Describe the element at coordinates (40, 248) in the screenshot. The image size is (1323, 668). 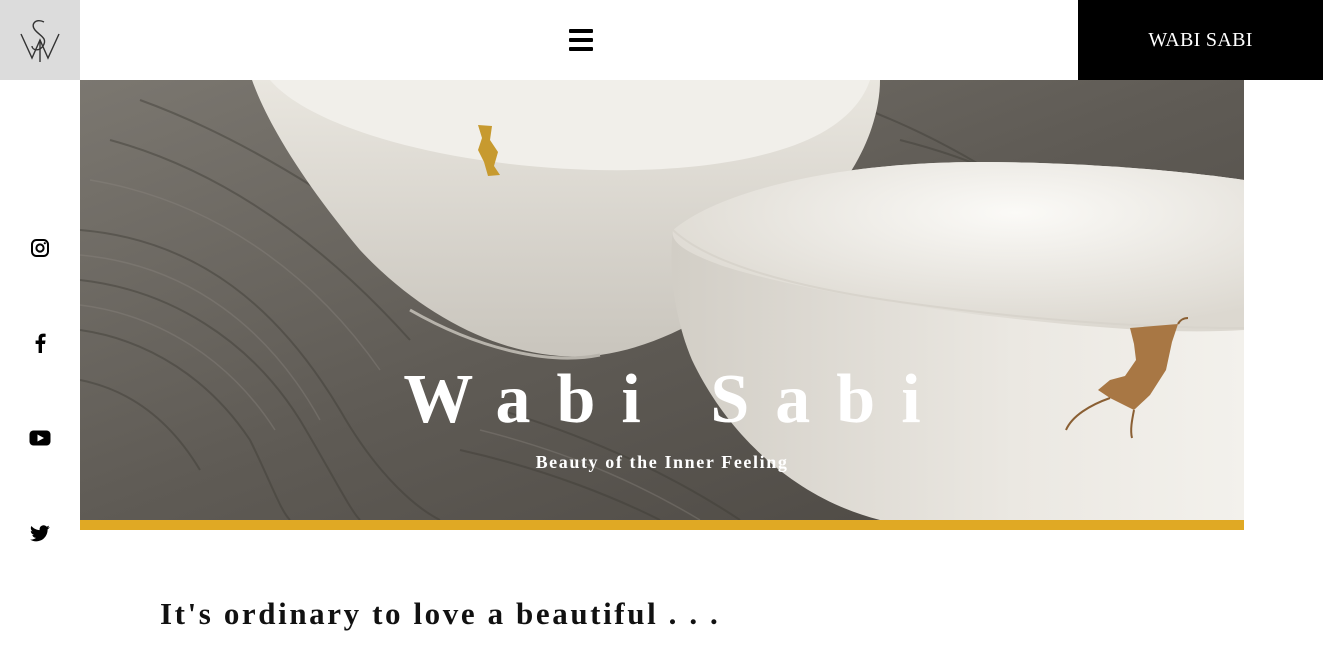
I see `instagram-icon` at that location.